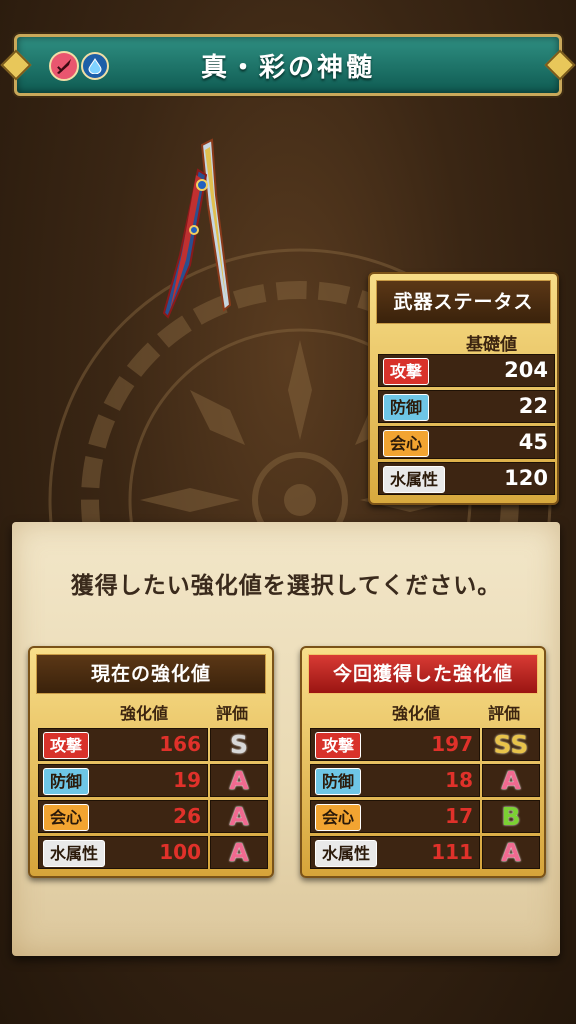 The height and width of the screenshot is (1024, 576). I want to click on obtained-row-attack: 攻撃 197, so click(395, 744).